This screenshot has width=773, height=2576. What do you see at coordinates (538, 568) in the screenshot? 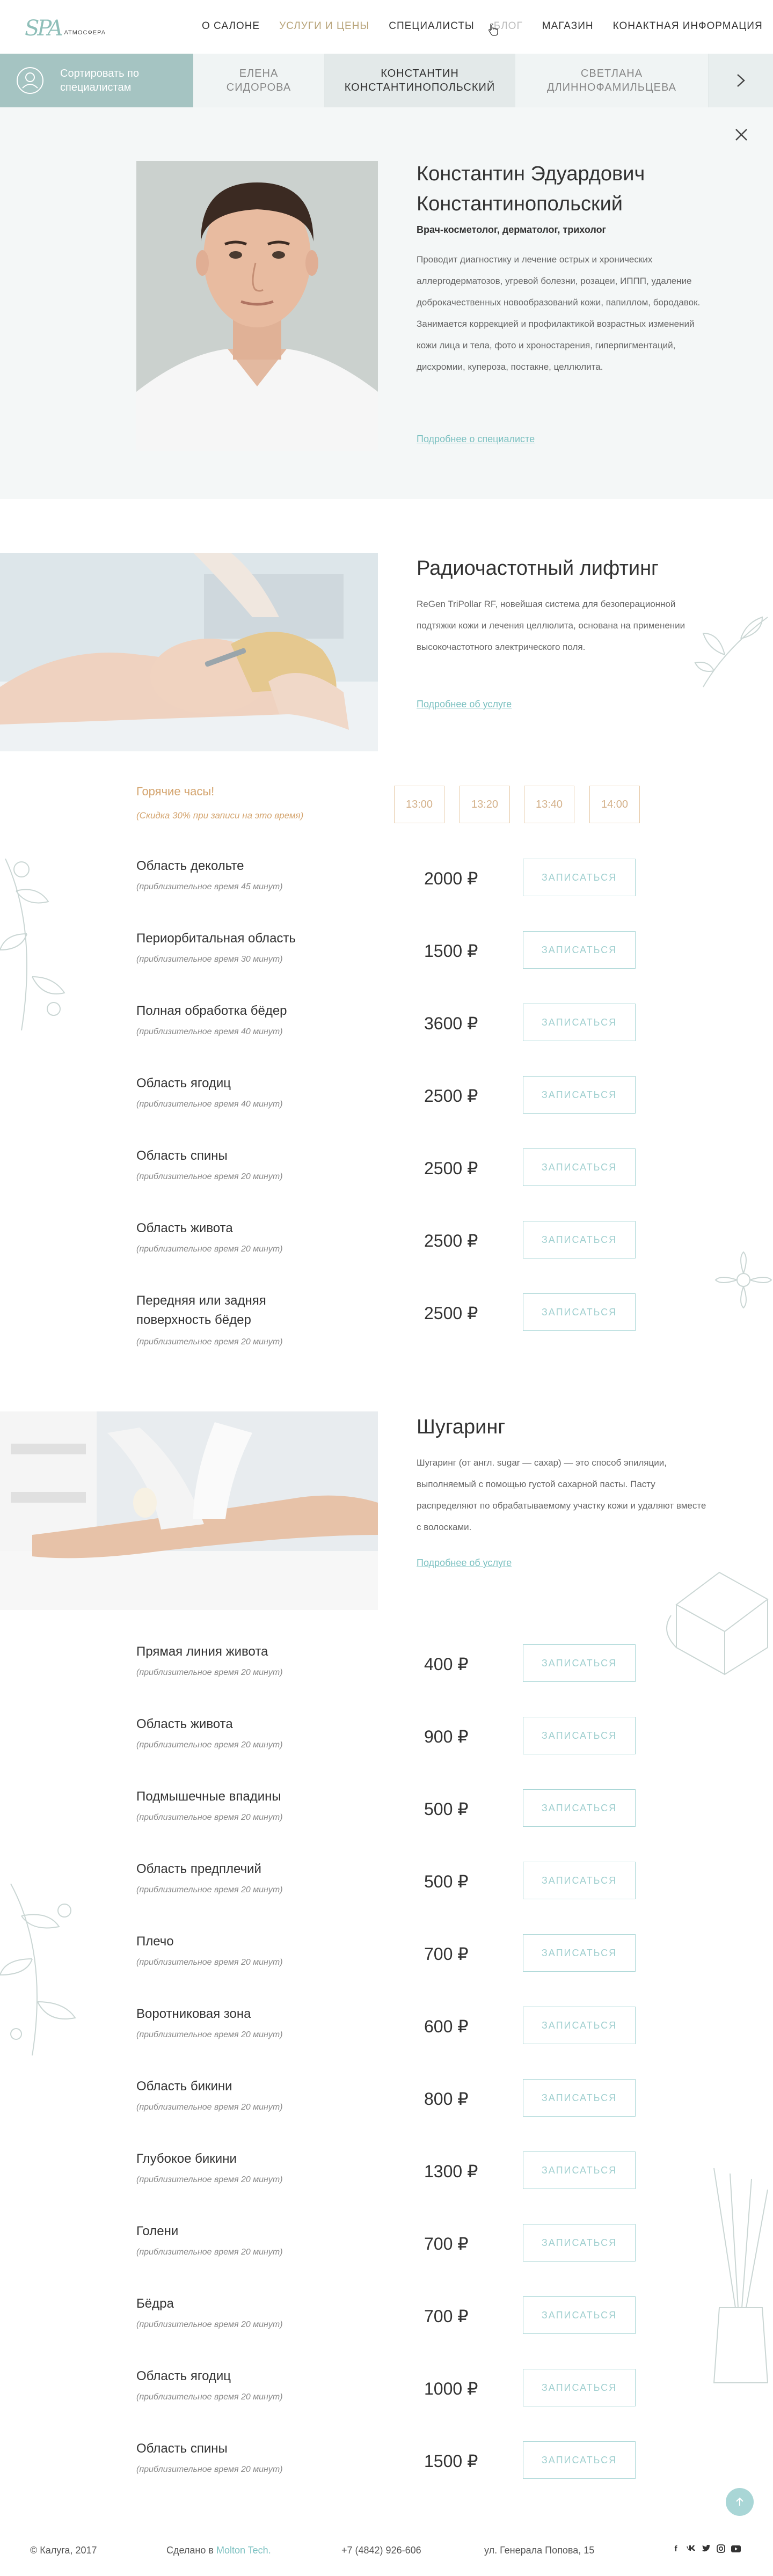
I see `rf-lifting-title: Радиочастотный лифтинг` at bounding box center [538, 568].